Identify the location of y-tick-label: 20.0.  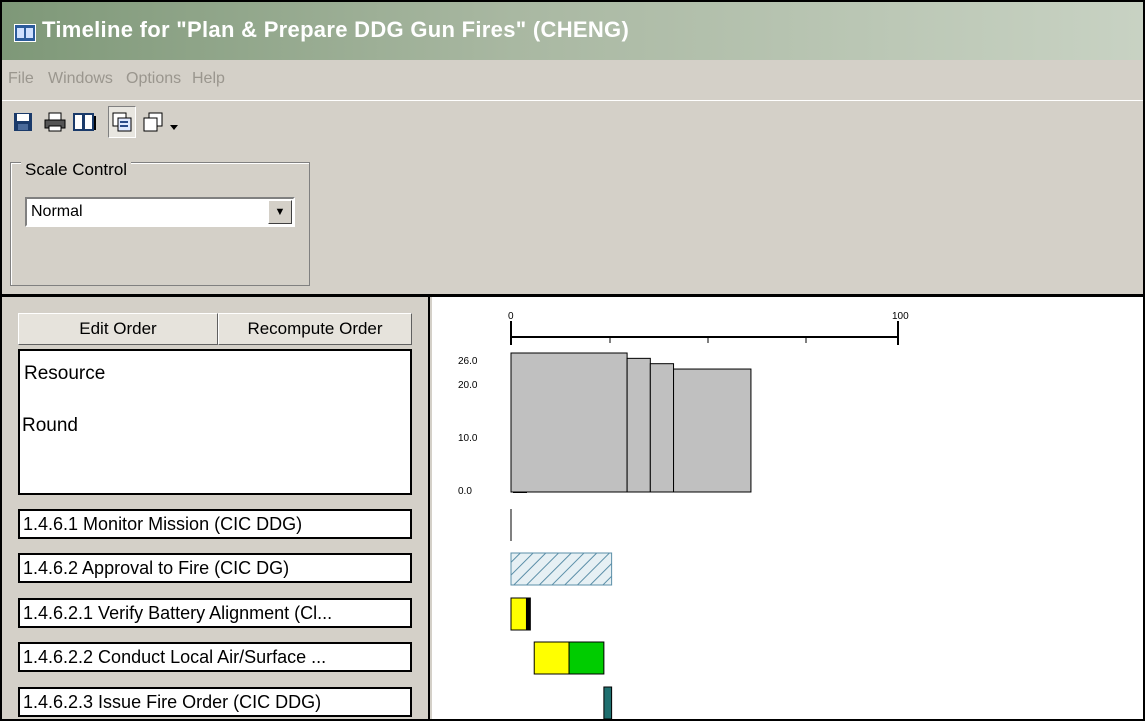
(468, 385).